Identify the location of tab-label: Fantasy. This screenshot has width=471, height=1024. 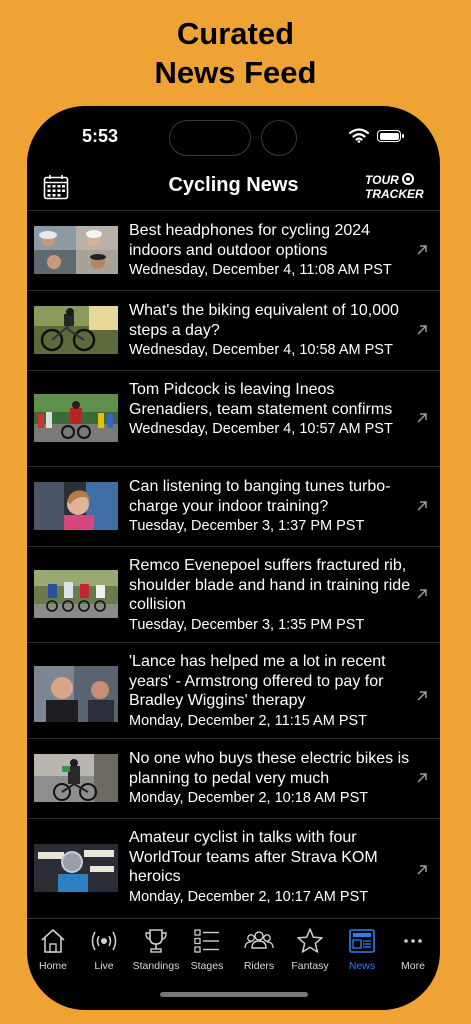
(310, 966).